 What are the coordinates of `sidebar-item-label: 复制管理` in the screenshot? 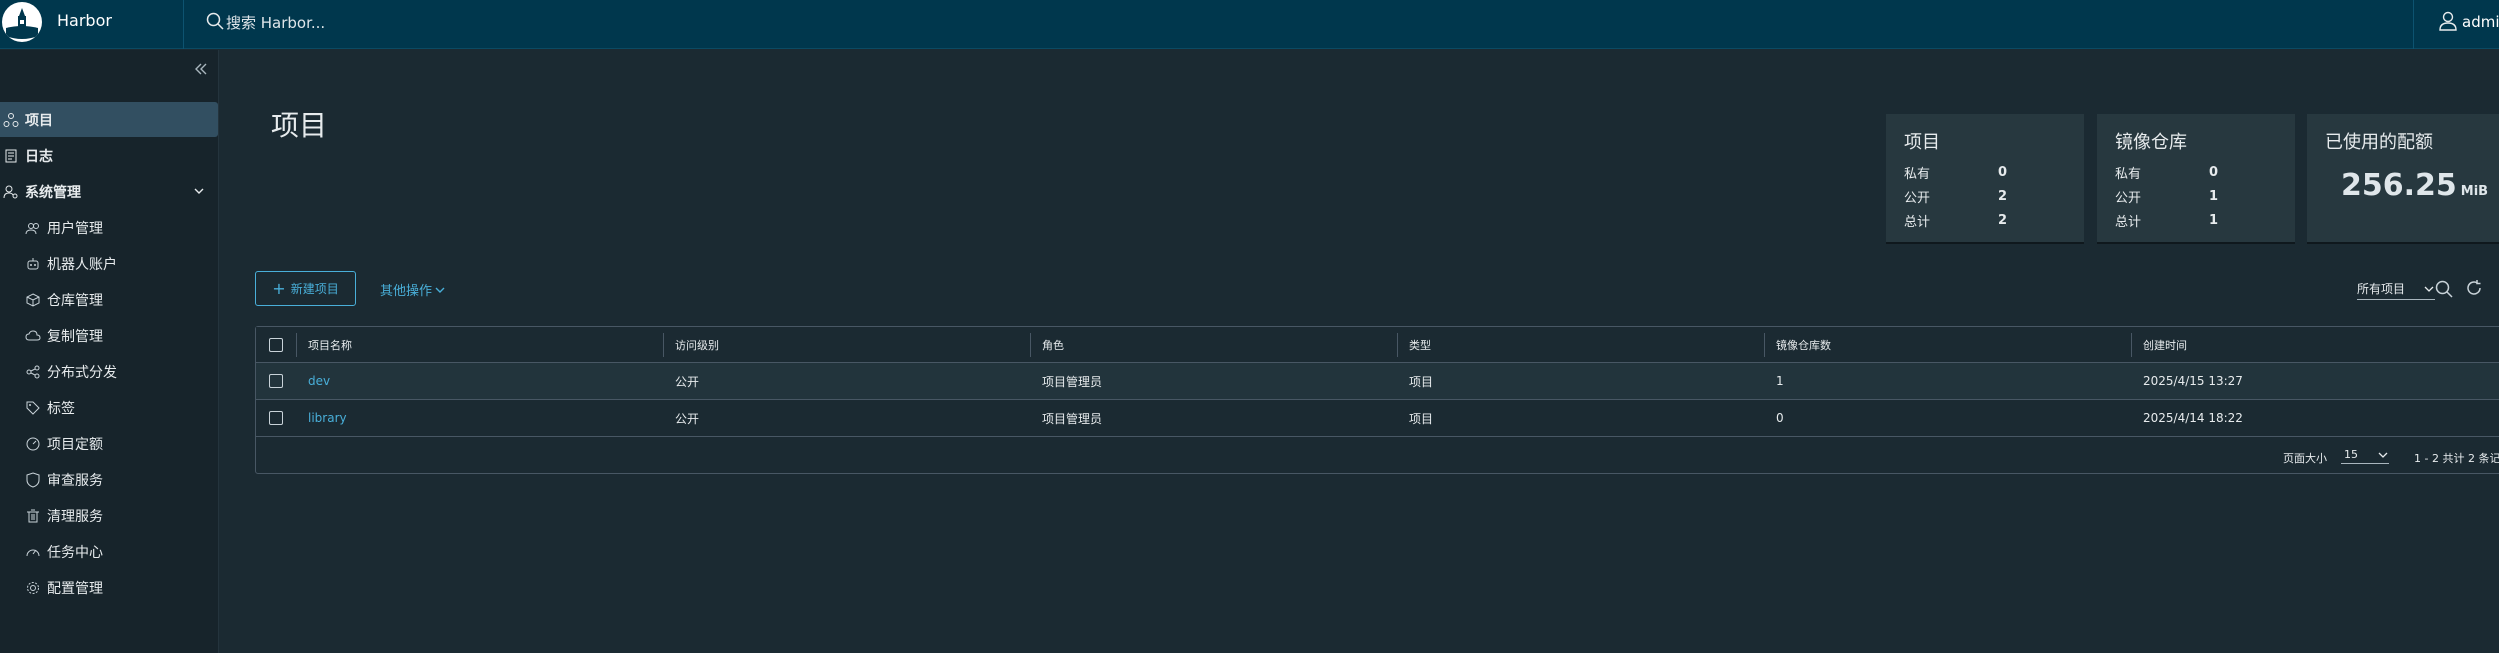 It's located at (75, 336).